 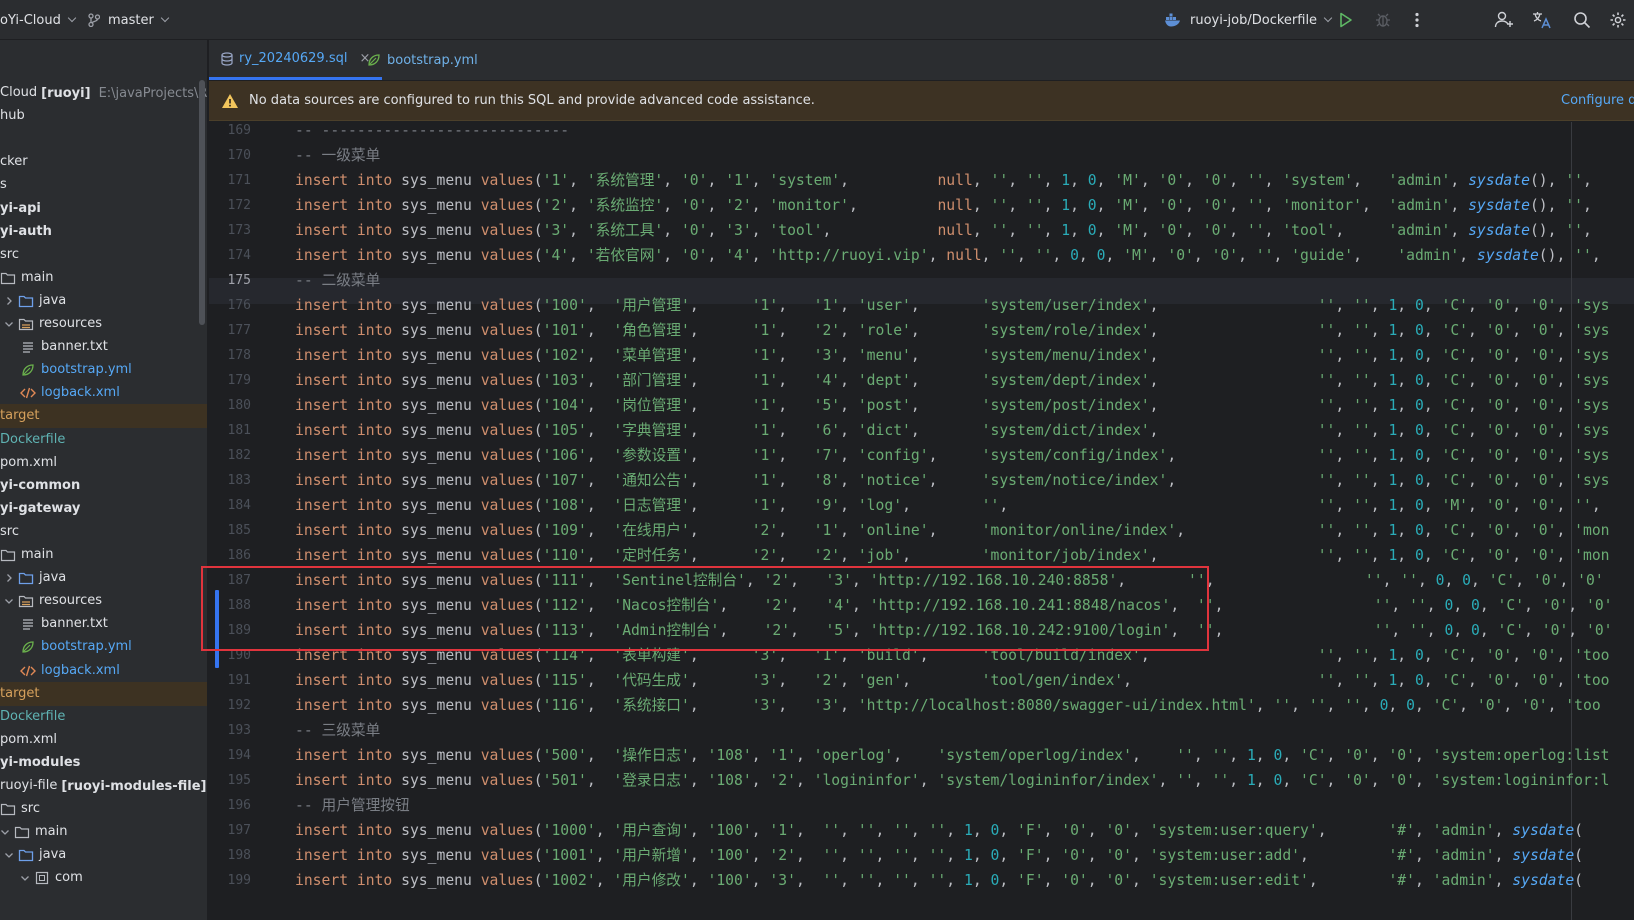 What do you see at coordinates (1322, 255) in the screenshot?
I see `code-token: 'guide'` at bounding box center [1322, 255].